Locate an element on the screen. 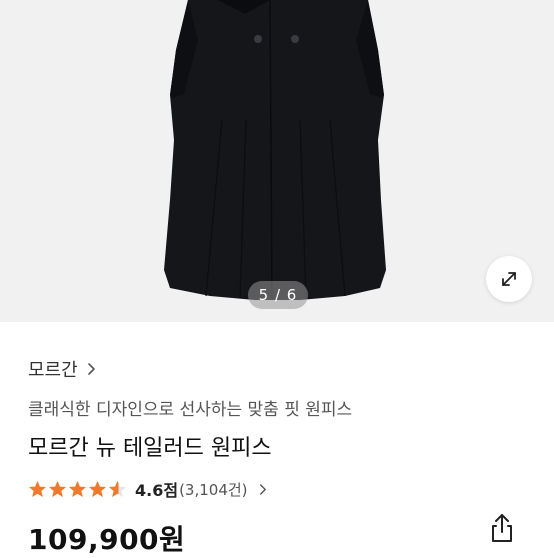  expand-image-button is located at coordinates (509, 279).